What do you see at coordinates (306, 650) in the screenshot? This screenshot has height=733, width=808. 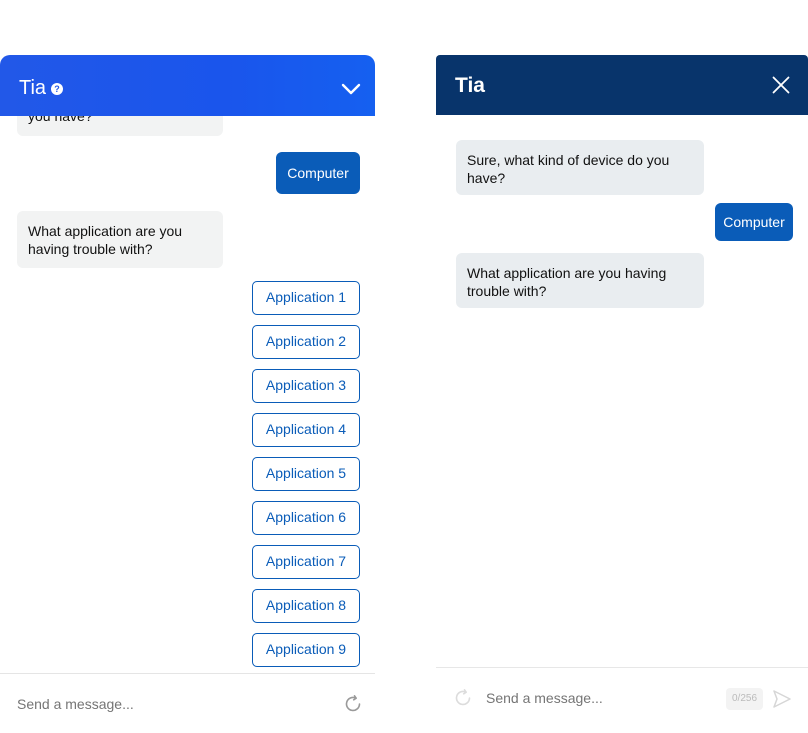 I see `option-application-9: Application 9` at bounding box center [306, 650].